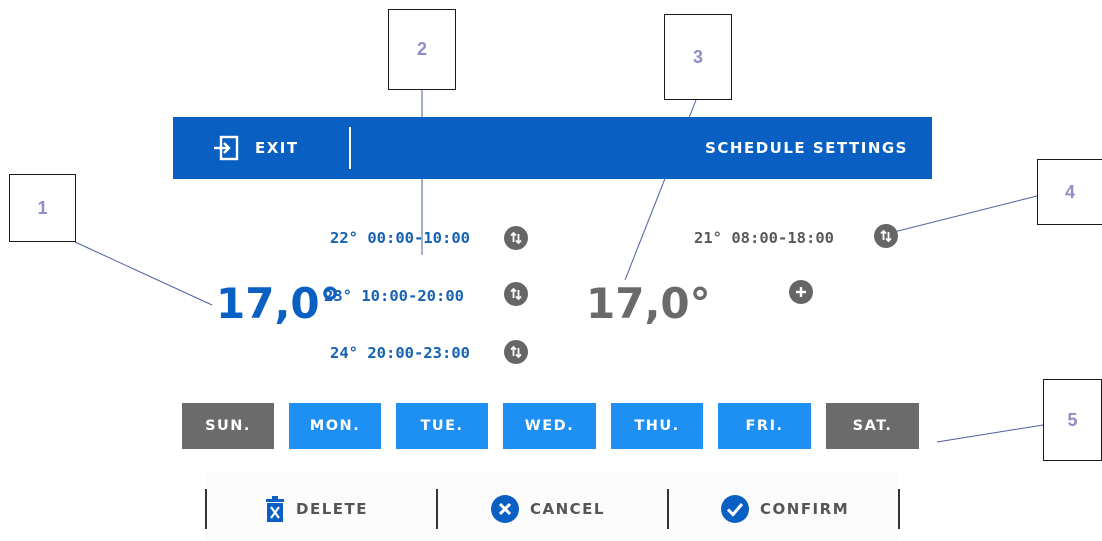 The image size is (1102, 541). Describe the element at coordinates (764, 238) in the screenshot. I see `right-period-1: 21° 08:00-18:00` at that location.